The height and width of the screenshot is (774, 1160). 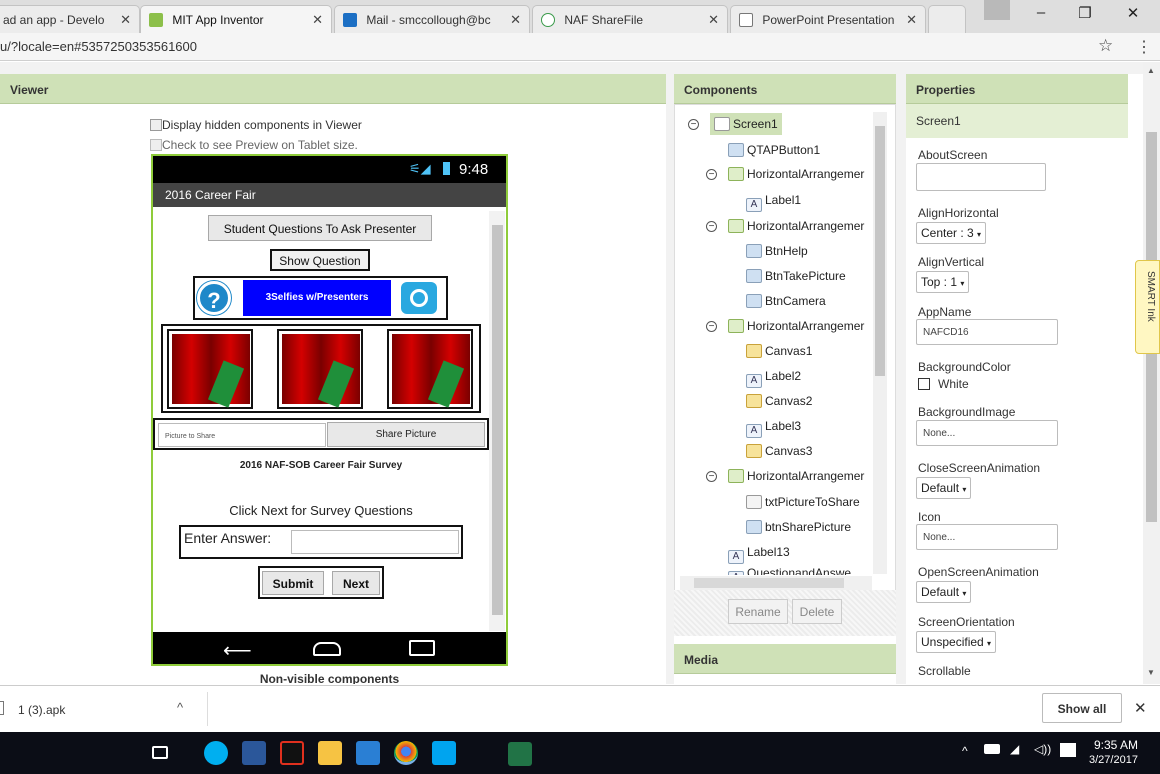 I want to click on publisher-icon, so click(x=520, y=754).